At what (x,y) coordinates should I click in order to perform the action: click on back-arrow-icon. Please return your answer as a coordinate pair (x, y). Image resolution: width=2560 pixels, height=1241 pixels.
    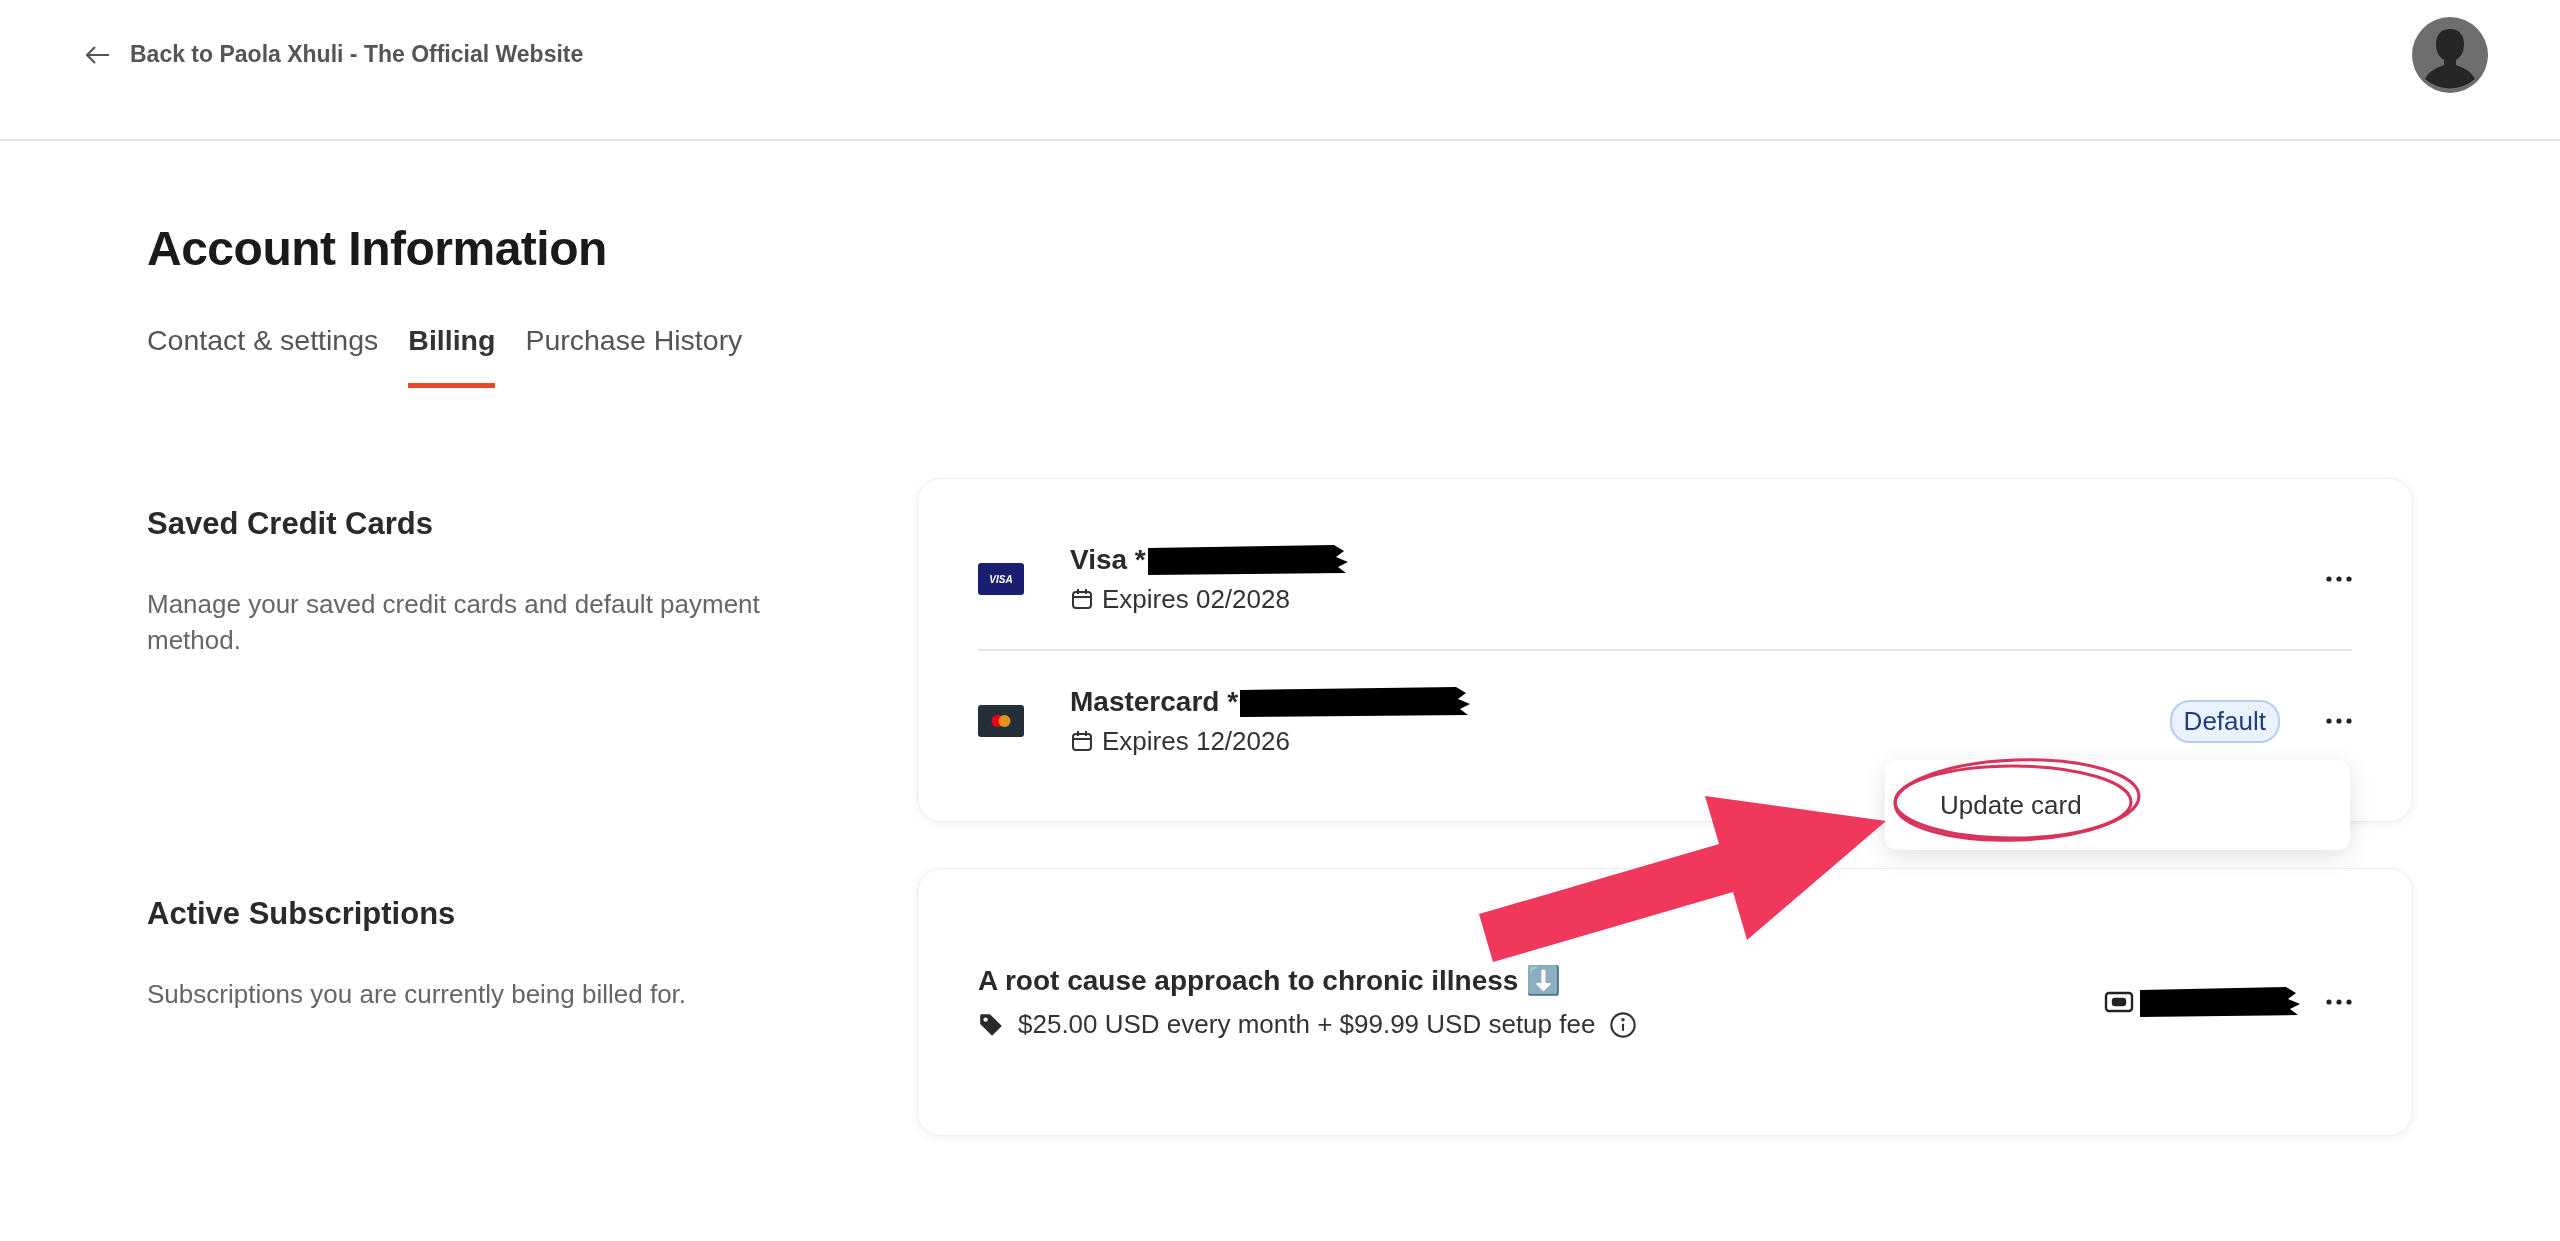
    Looking at the image, I should click on (98, 54).